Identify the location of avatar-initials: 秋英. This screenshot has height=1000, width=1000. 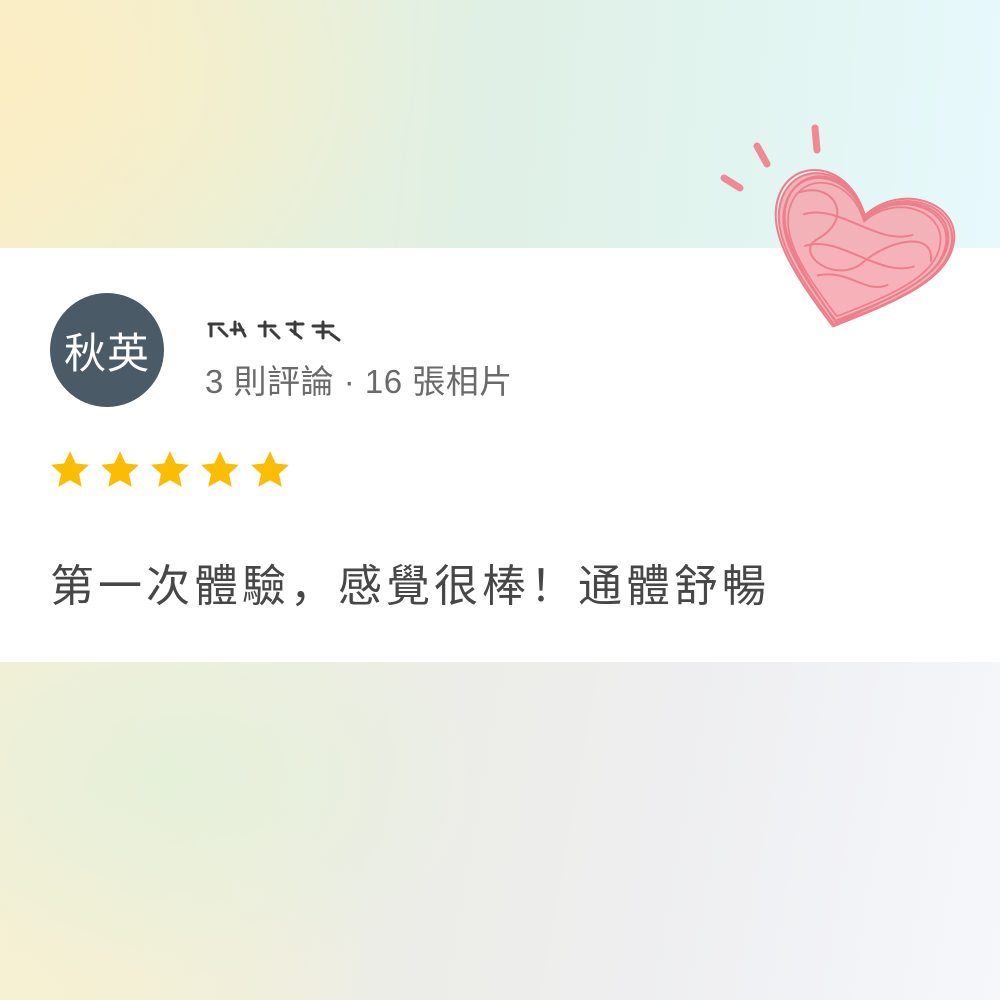
(106, 353).